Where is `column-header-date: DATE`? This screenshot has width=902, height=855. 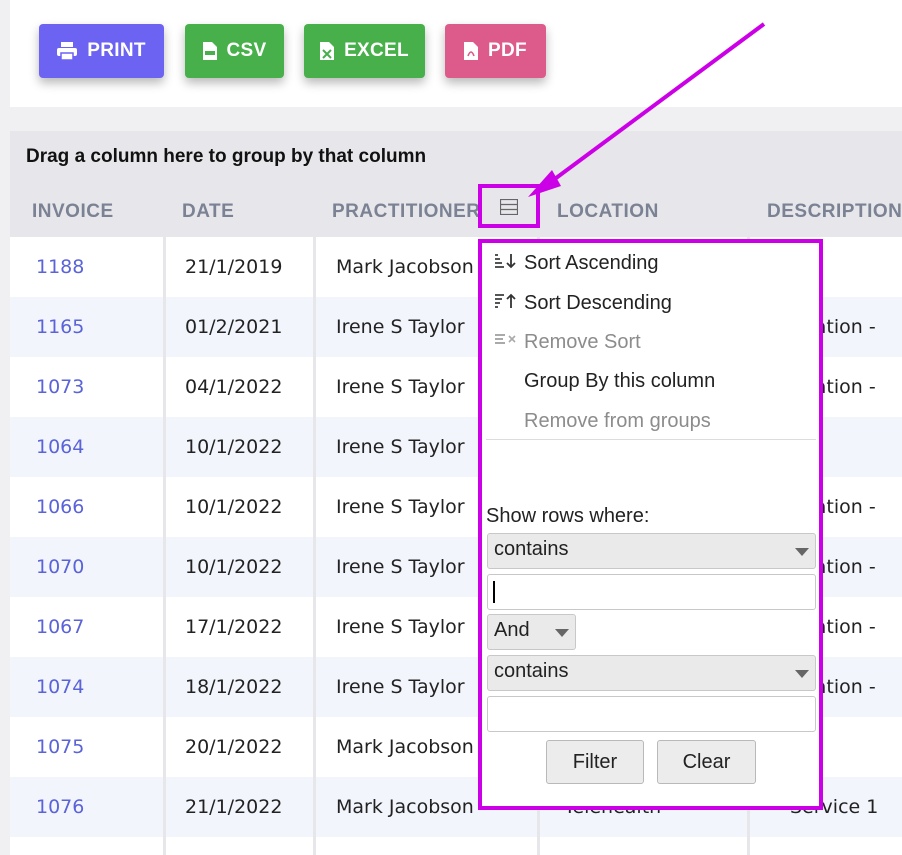
column-header-date: DATE is located at coordinates (198, 210).